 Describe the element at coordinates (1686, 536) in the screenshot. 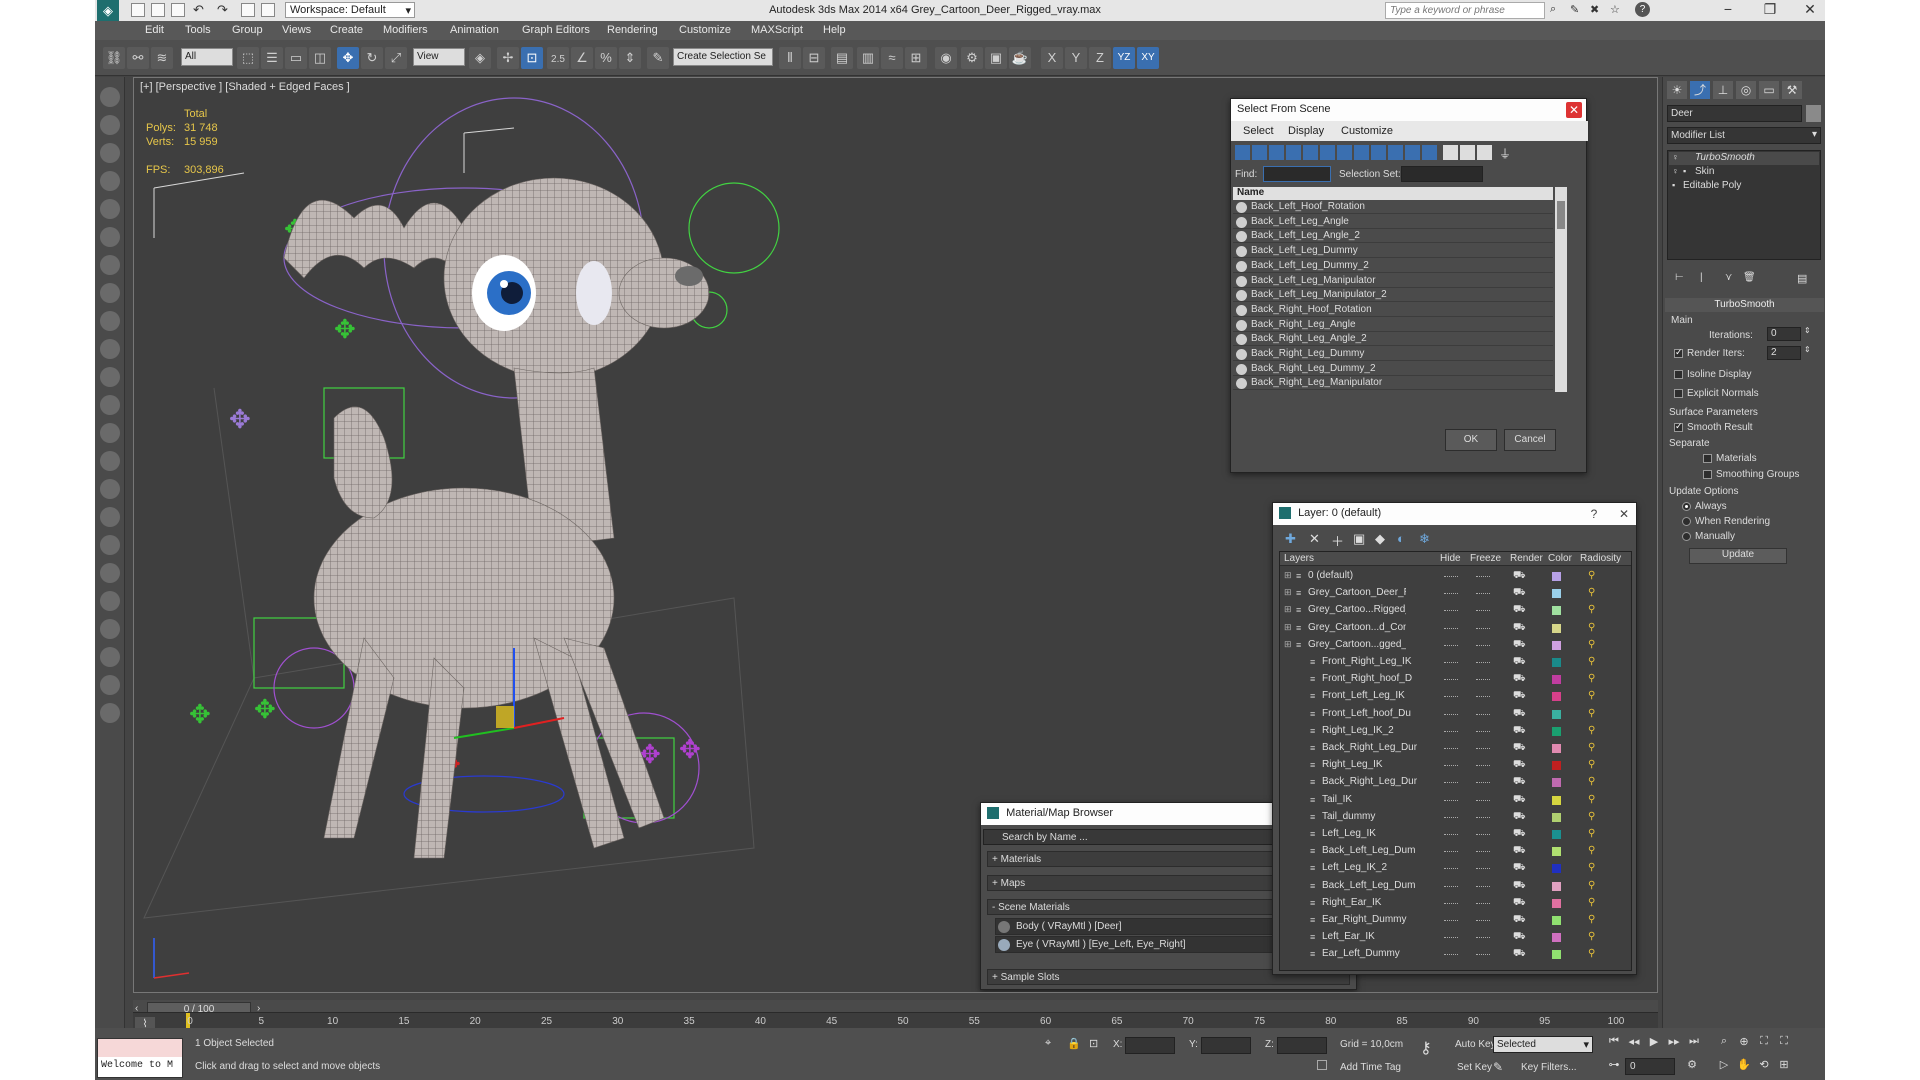

I see `manually-radio` at that location.